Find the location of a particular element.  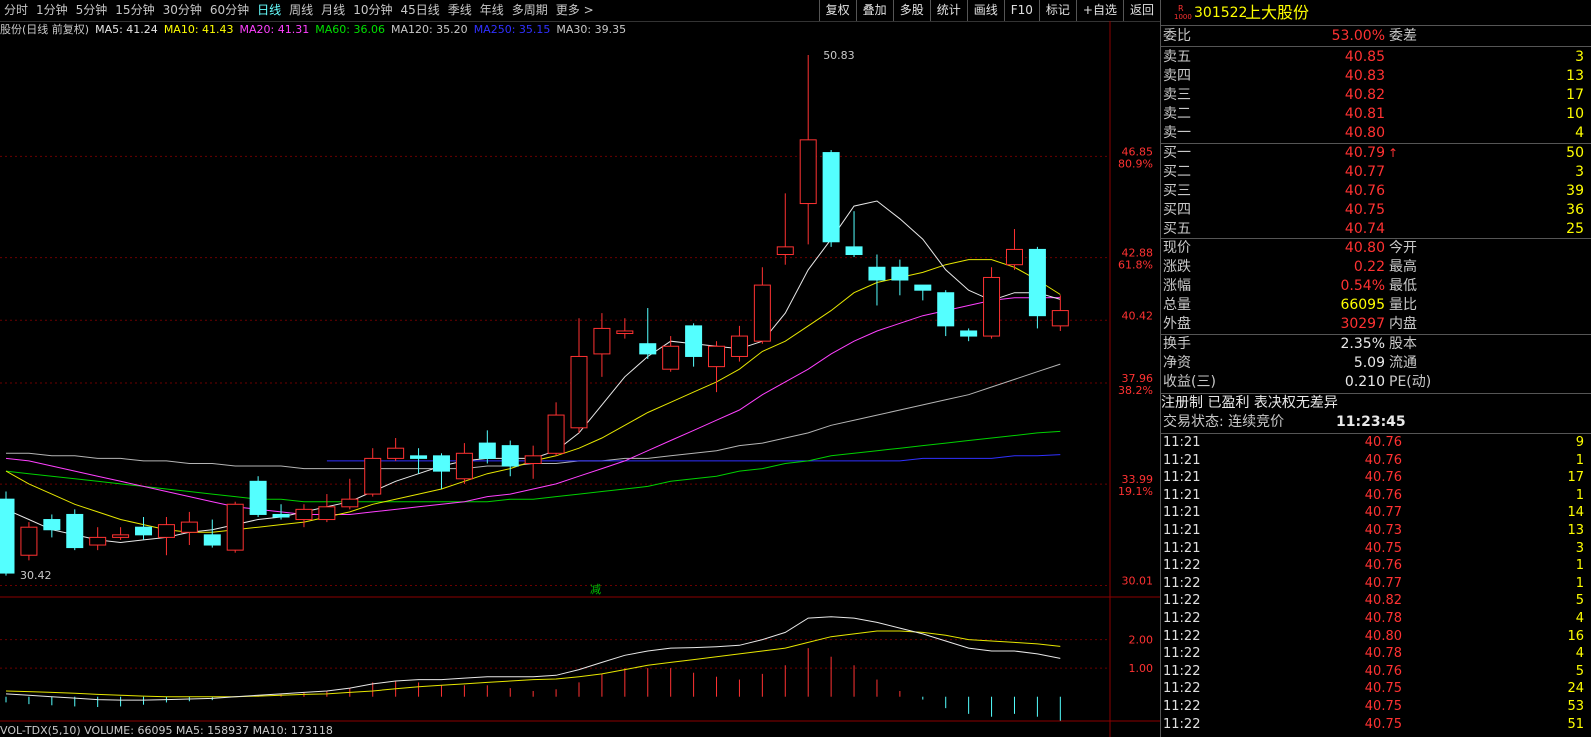

low-label: 30.42 is located at coordinates (36, 575).